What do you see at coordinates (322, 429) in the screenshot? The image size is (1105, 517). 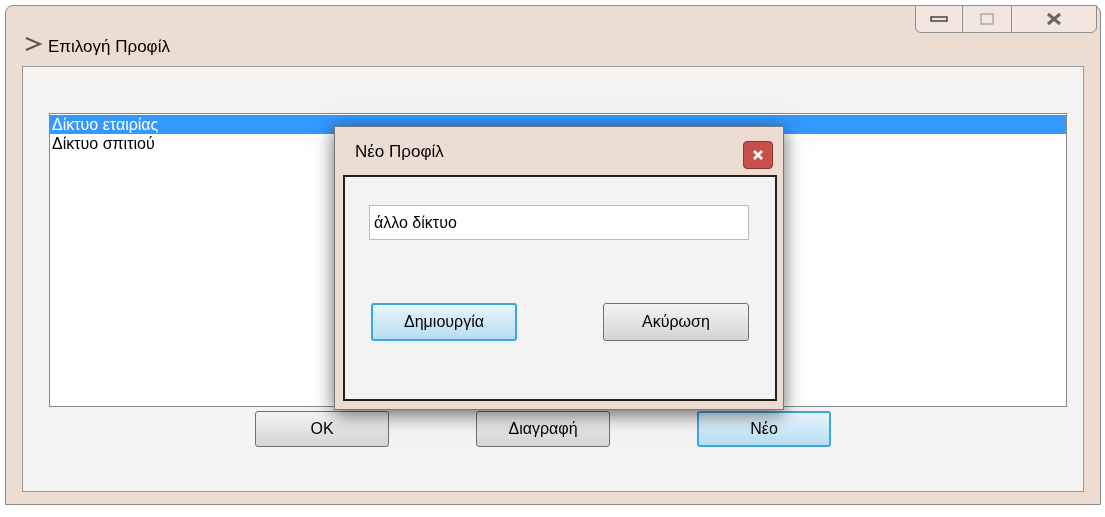 I see `push-button: OK` at bounding box center [322, 429].